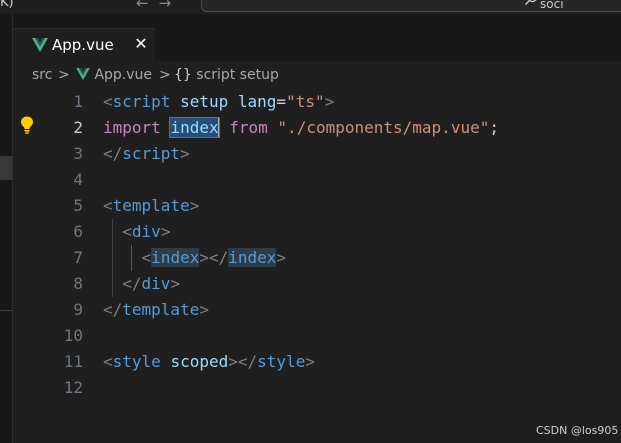 The image size is (621, 443). What do you see at coordinates (78, 257) in the screenshot?
I see `line-number: 7` at bounding box center [78, 257].